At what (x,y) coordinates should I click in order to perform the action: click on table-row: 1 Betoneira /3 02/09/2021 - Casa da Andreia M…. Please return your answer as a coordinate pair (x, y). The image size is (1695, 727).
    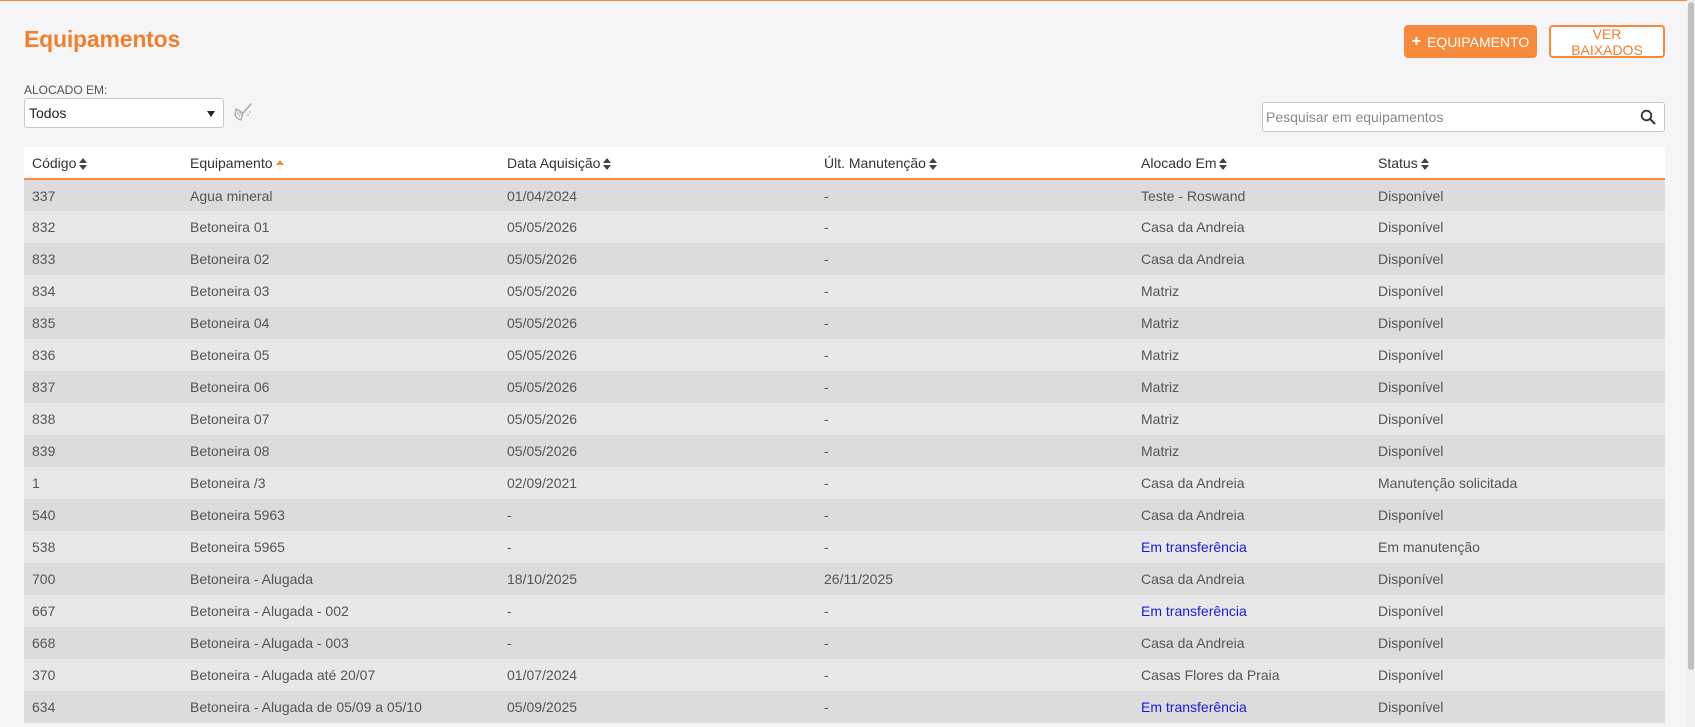
    Looking at the image, I should click on (844, 483).